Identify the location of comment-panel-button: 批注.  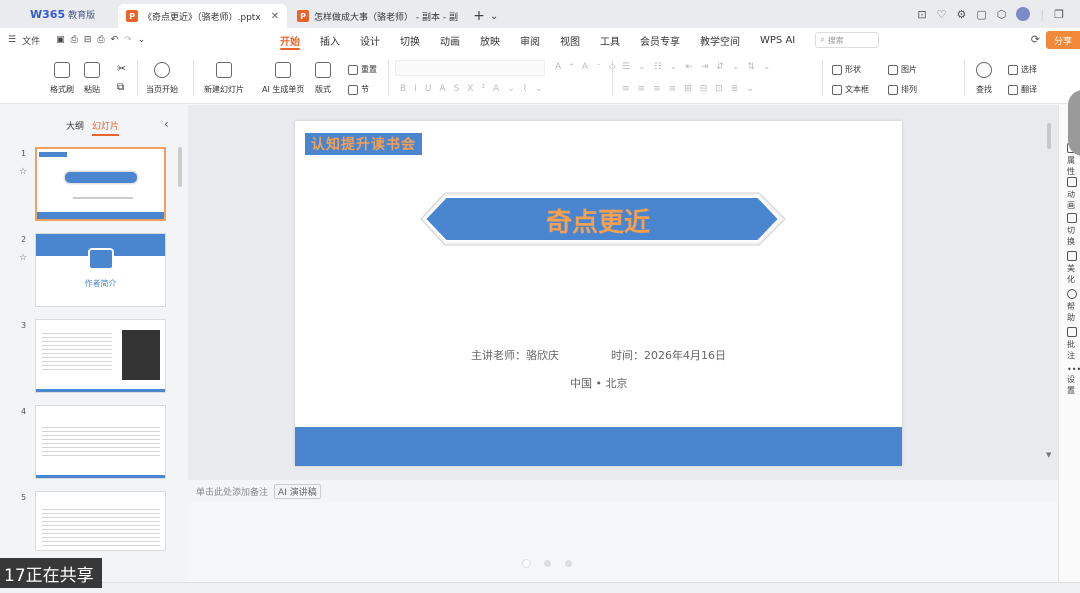
(1073, 344).